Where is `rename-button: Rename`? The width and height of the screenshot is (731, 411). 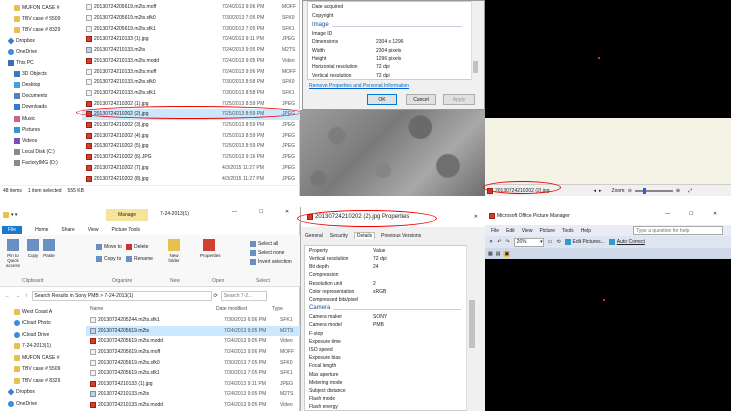 rename-button: Rename is located at coordinates (139, 259).